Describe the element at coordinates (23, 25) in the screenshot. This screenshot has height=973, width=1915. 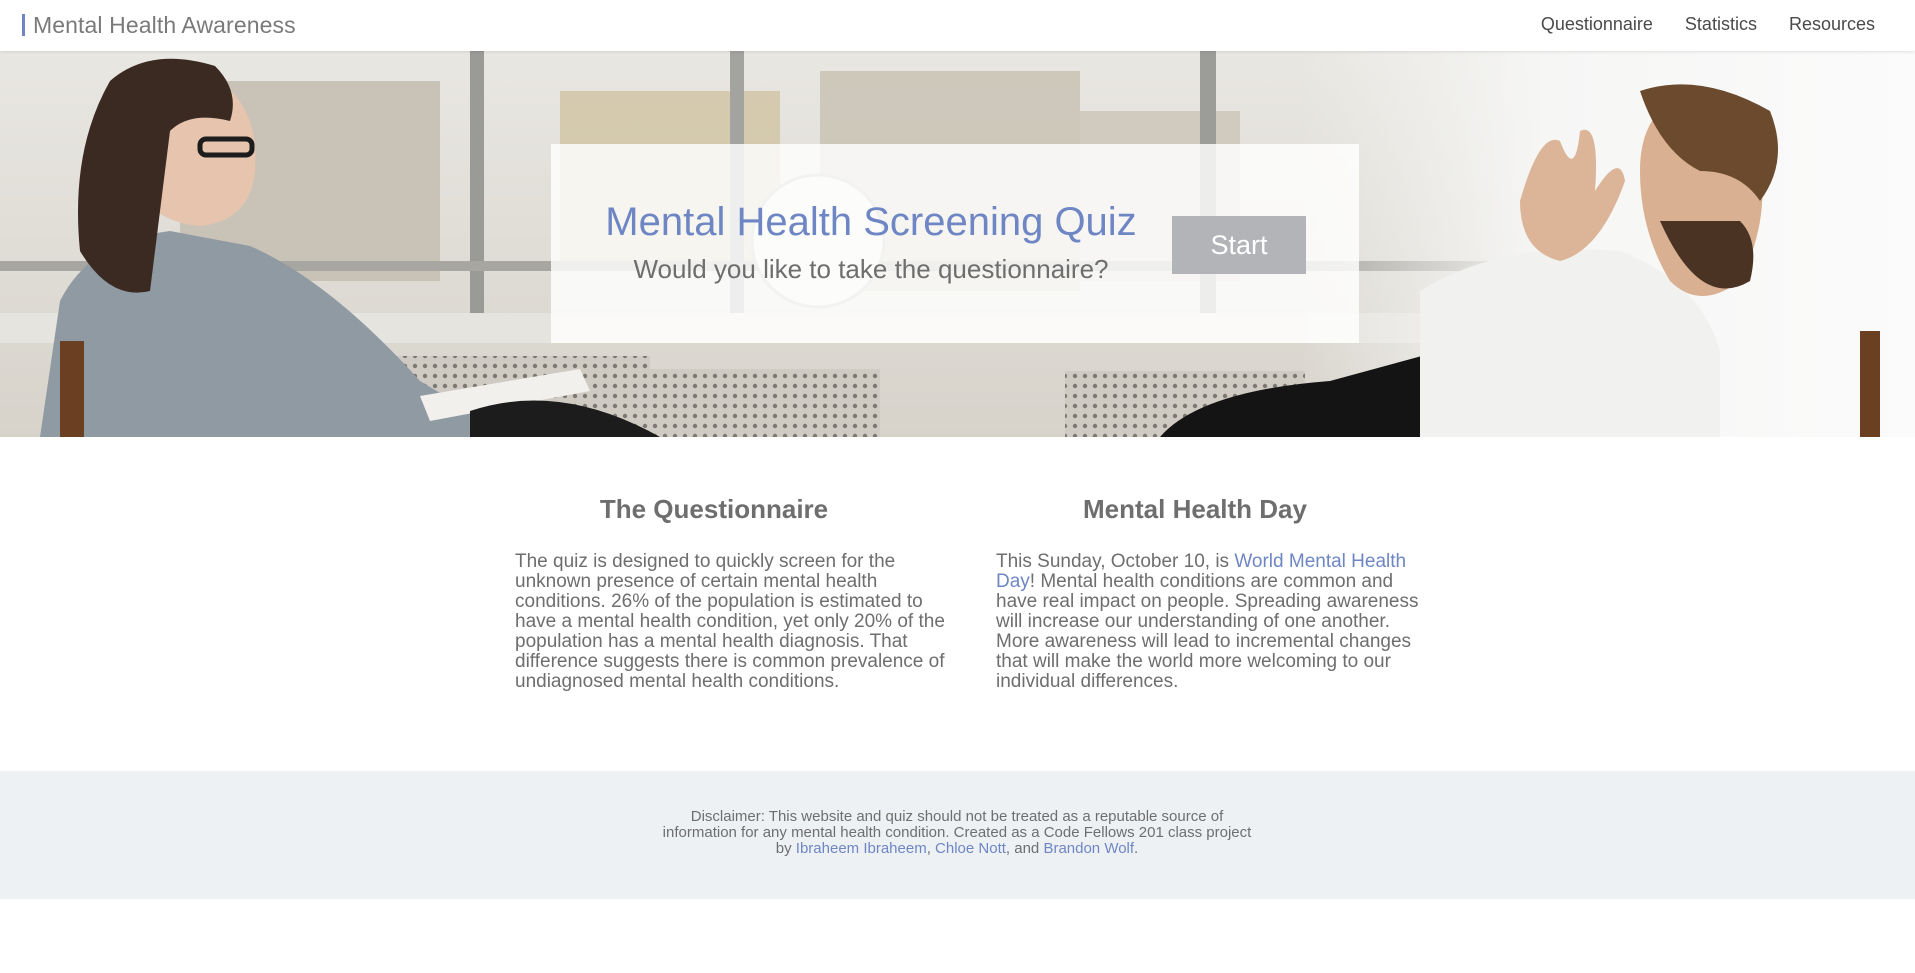
I see `brand-accent-bar` at that location.